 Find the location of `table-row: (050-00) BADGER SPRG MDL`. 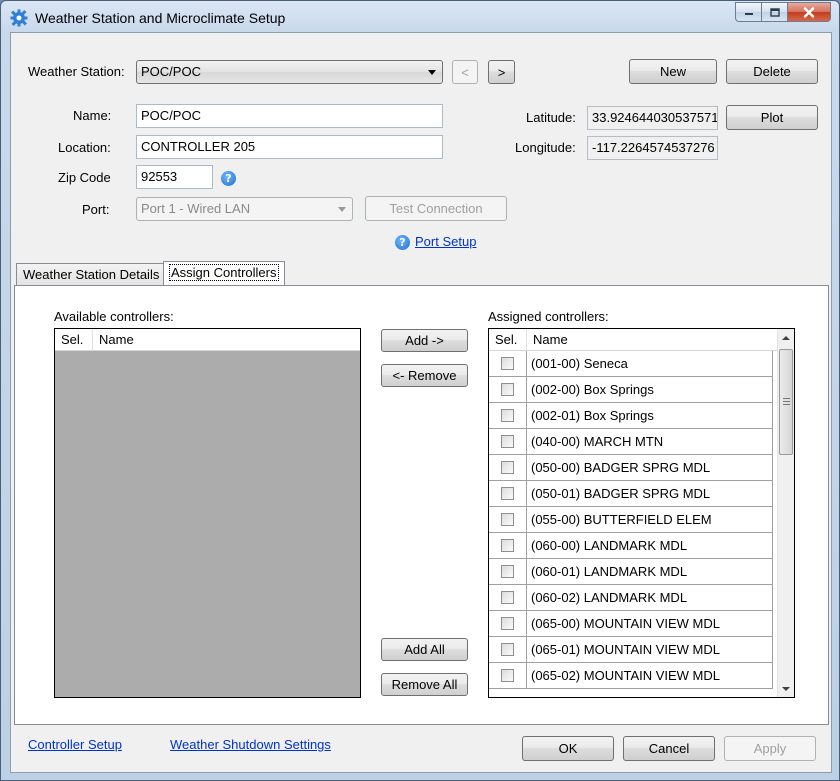

table-row: (050-00) BADGER SPRG MDL is located at coordinates (631, 468).